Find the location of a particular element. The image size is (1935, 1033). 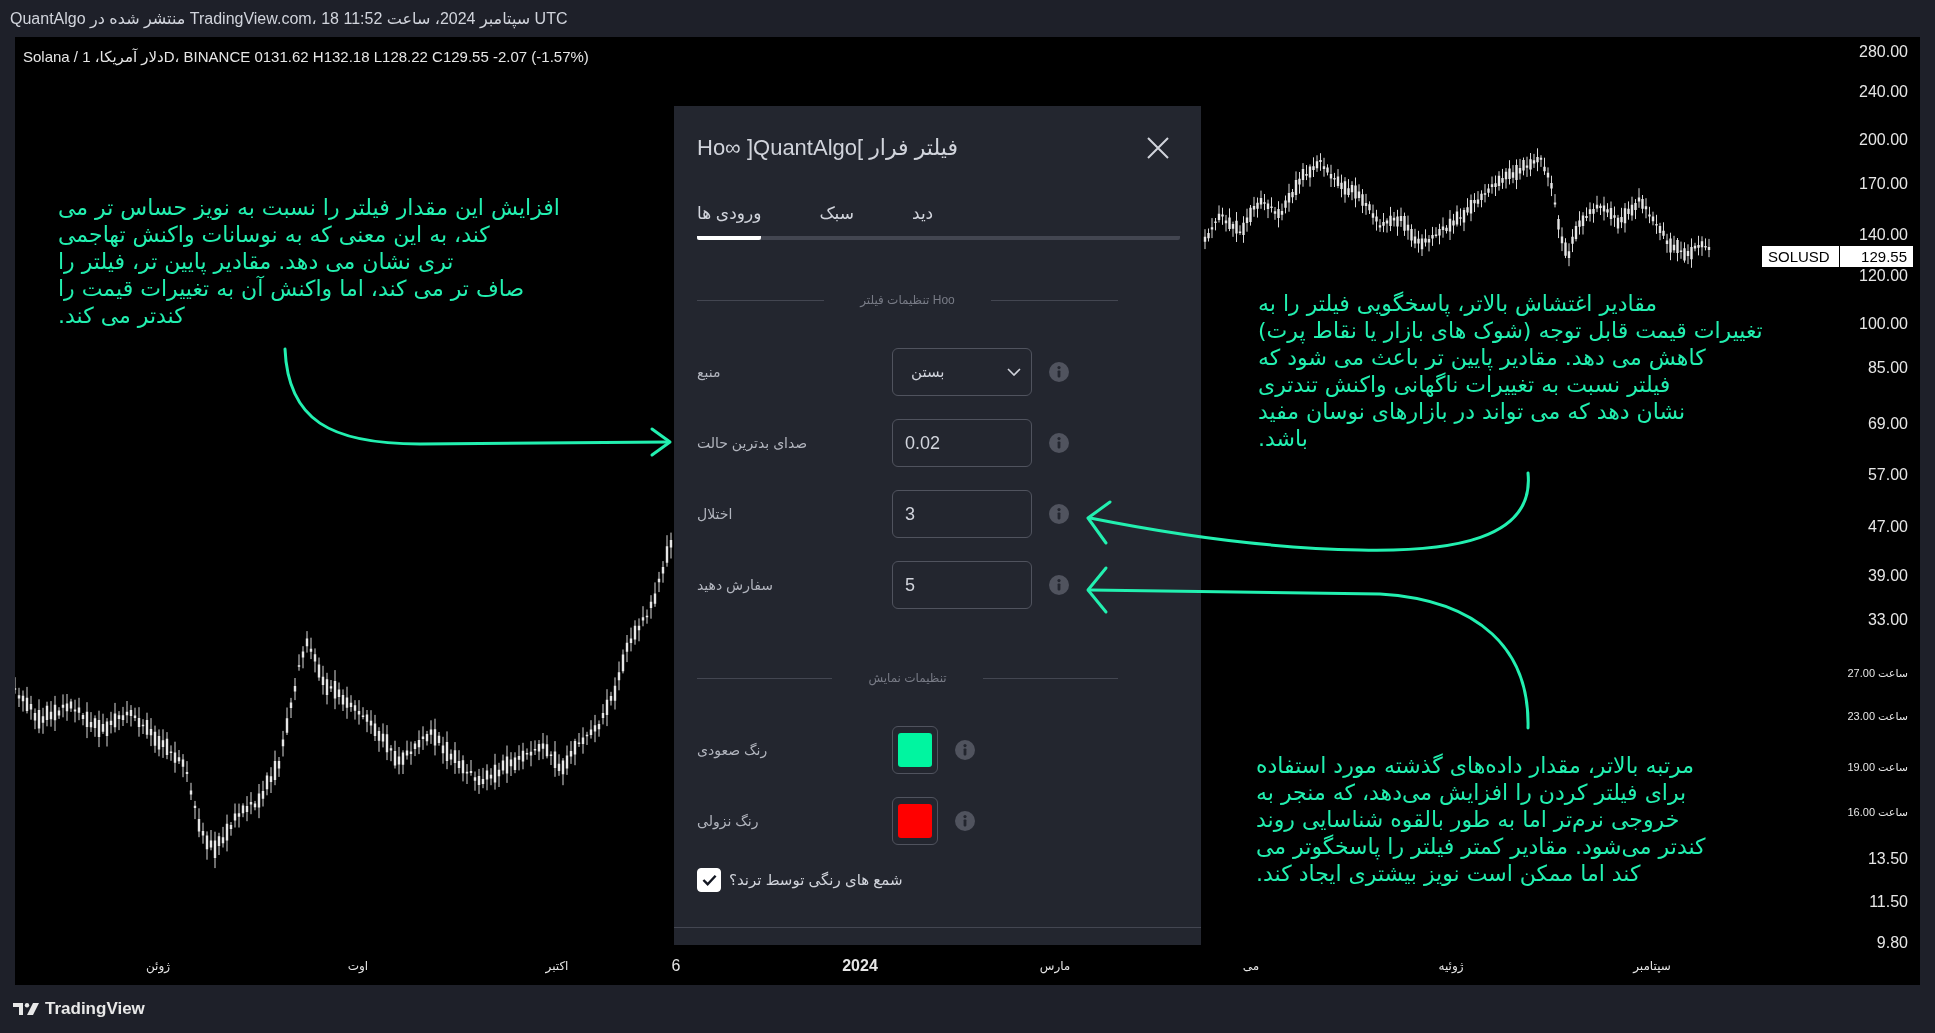

input-field: 0.02 is located at coordinates (962, 443).